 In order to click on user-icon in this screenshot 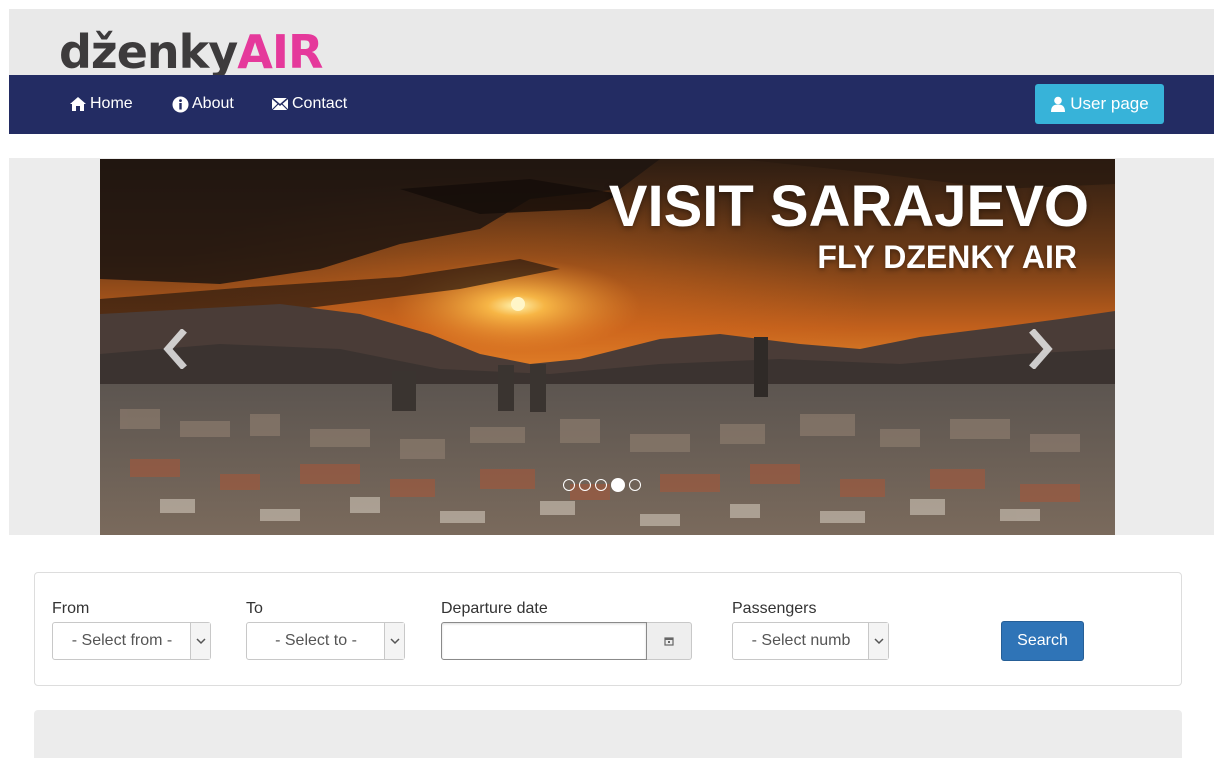, I will do `click(1058, 104)`.